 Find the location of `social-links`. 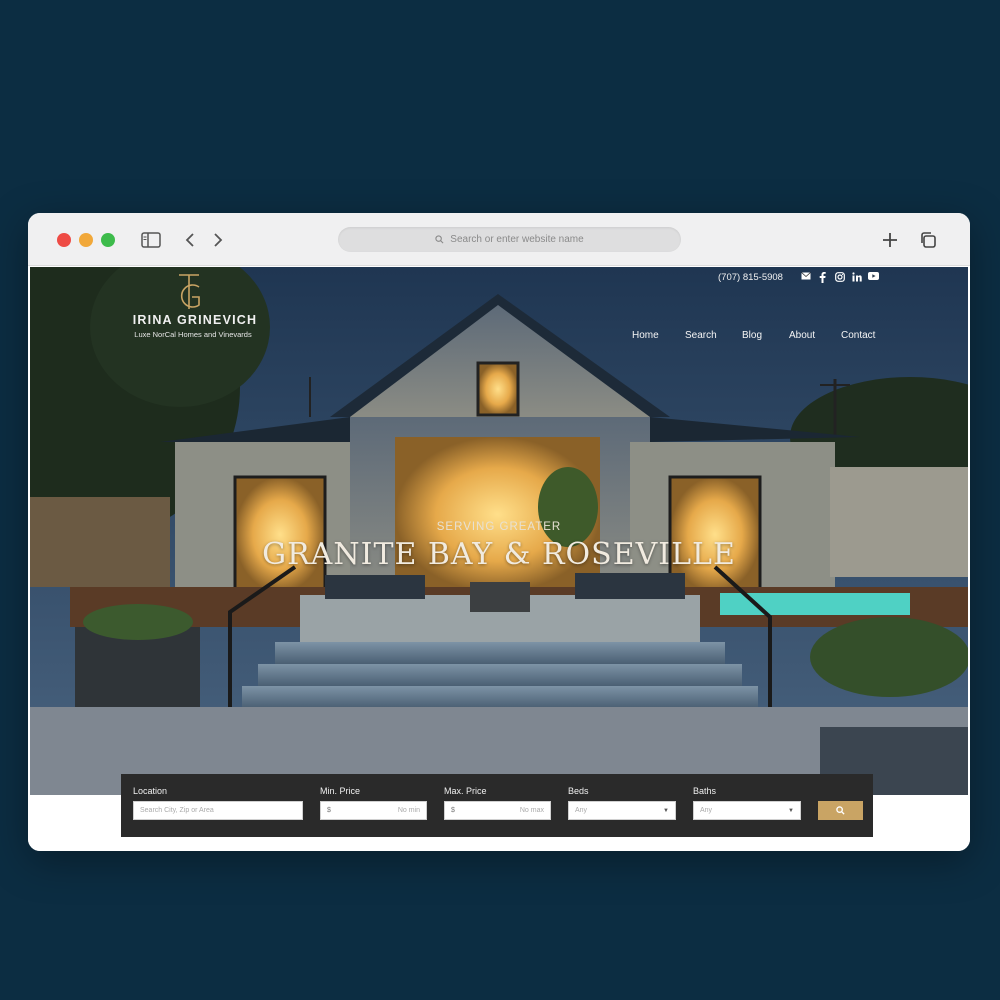

social-links is located at coordinates (839, 277).